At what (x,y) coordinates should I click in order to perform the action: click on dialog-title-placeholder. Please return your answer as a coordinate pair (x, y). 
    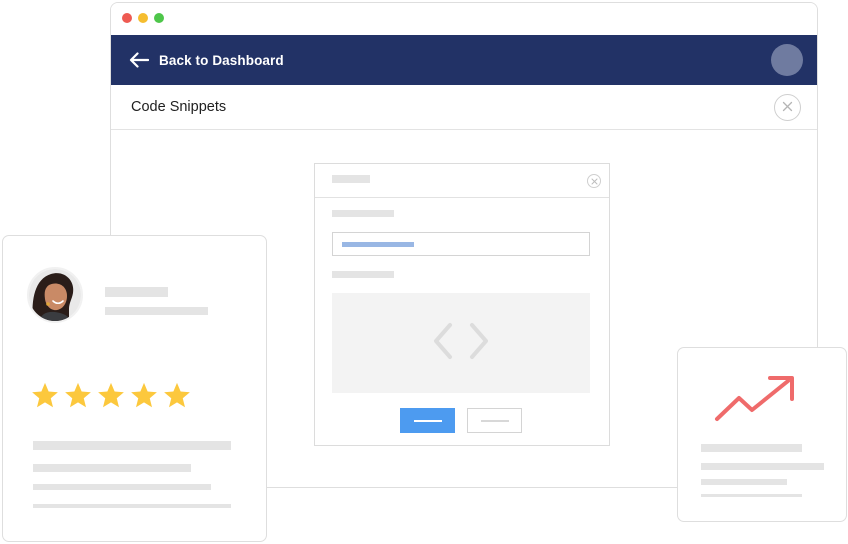
    Looking at the image, I should click on (351, 179).